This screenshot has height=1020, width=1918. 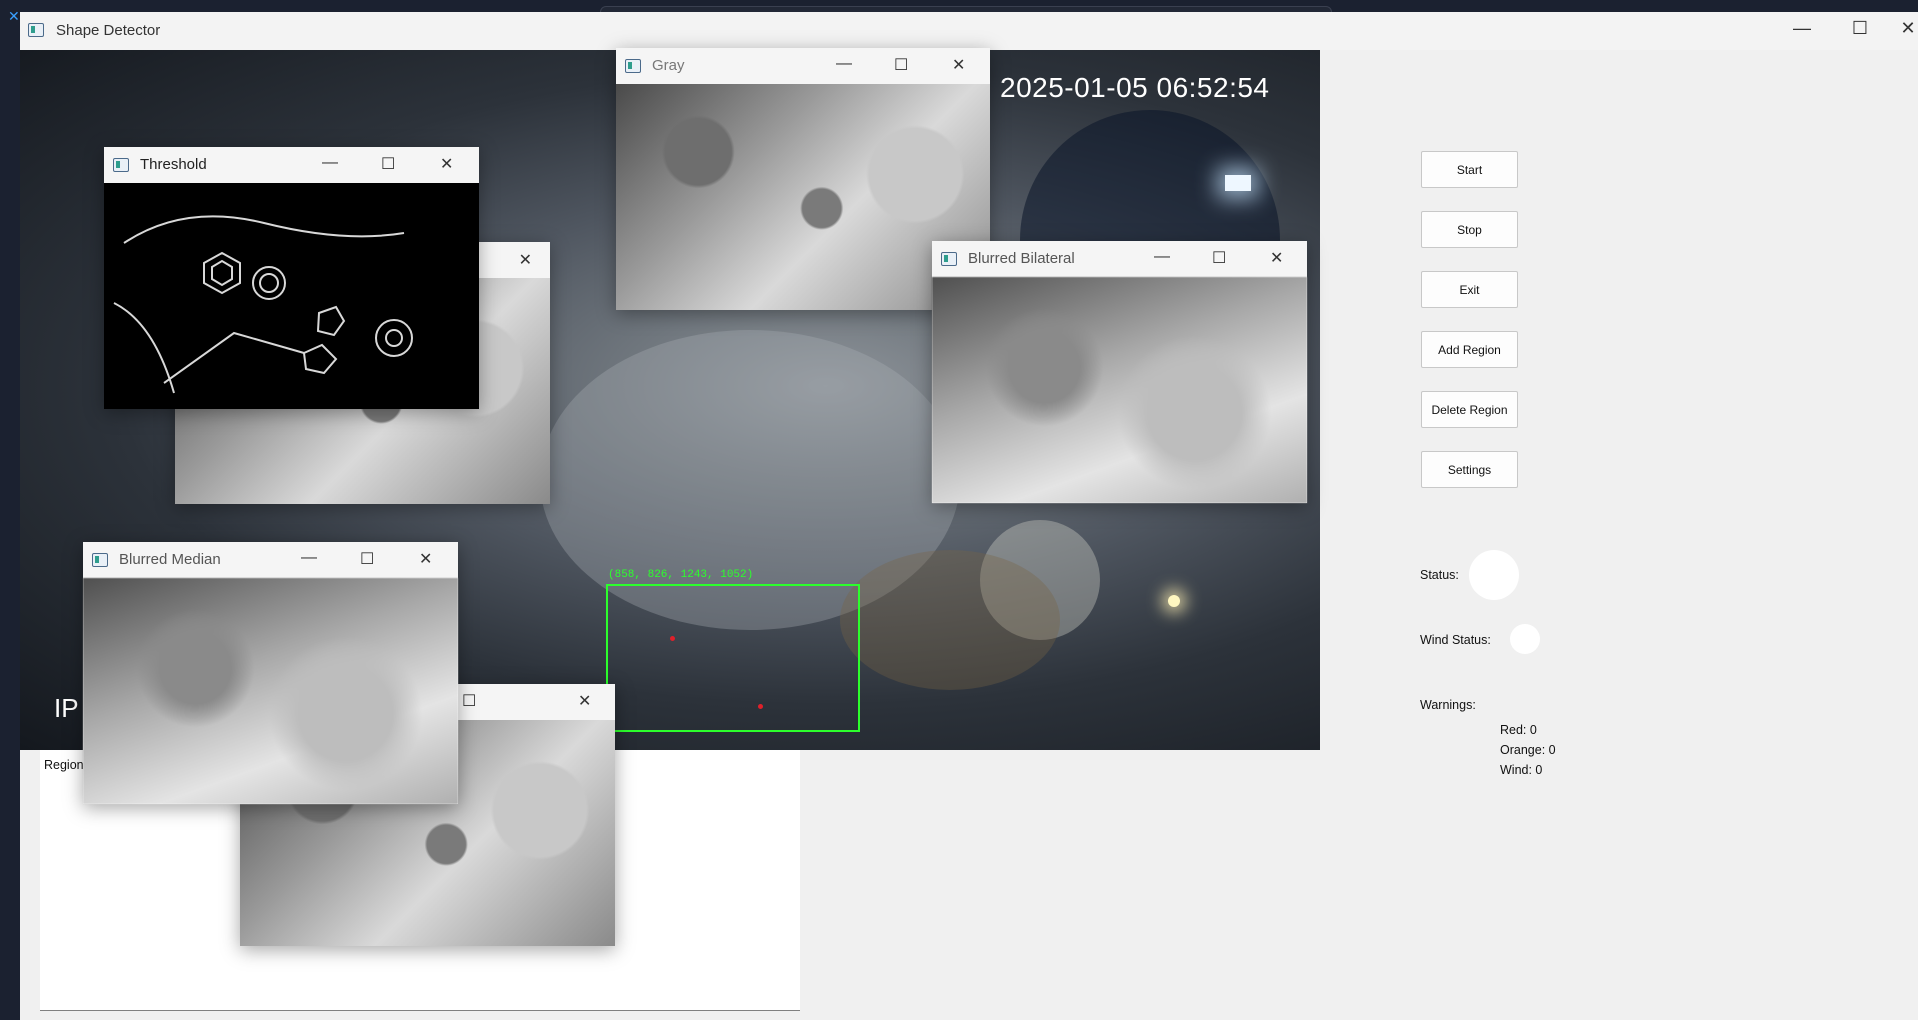 What do you see at coordinates (668, 65) in the screenshot?
I see `gray-window-title: Gray` at bounding box center [668, 65].